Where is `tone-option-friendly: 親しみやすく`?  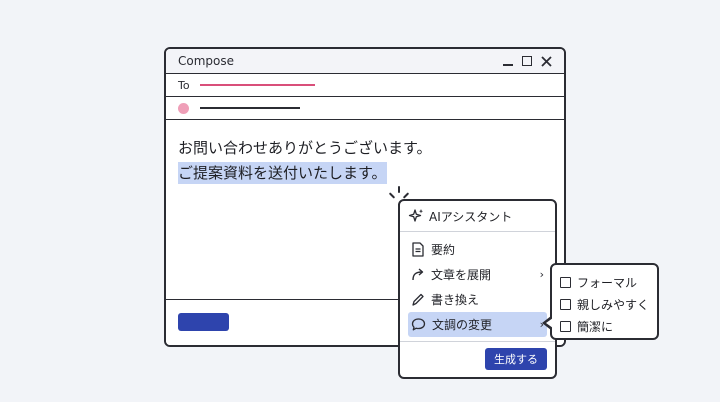
tone-option-friendly: 親しみやすく is located at coordinates (604, 304).